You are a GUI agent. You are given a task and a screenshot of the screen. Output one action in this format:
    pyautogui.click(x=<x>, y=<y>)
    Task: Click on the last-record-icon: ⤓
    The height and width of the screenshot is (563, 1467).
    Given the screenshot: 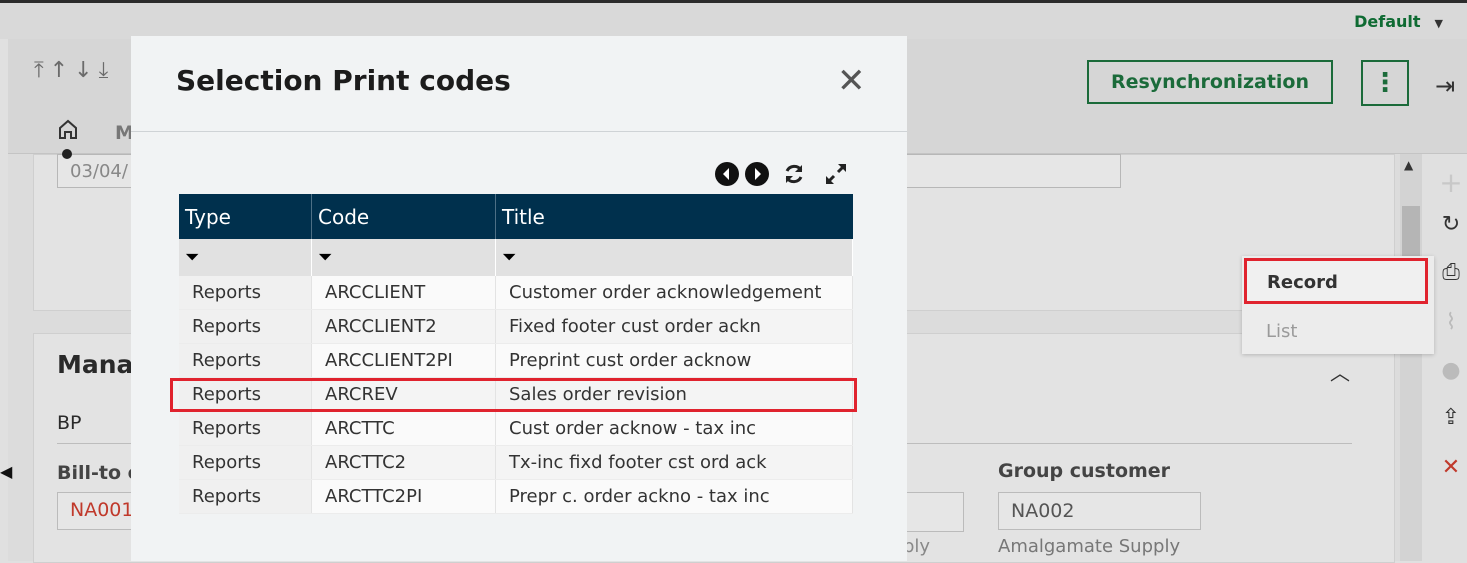 What is the action you would take?
    pyautogui.click(x=107, y=70)
    